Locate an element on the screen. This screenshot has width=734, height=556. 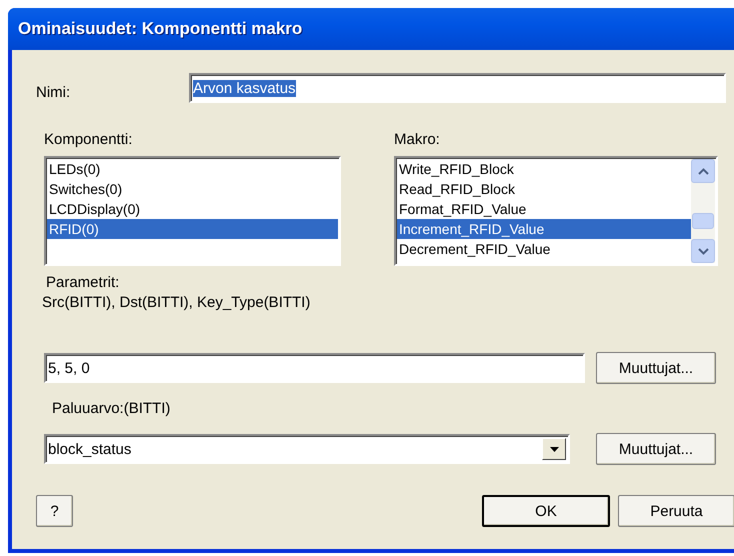
list-item: Format_RFID_Value is located at coordinates (544, 209).